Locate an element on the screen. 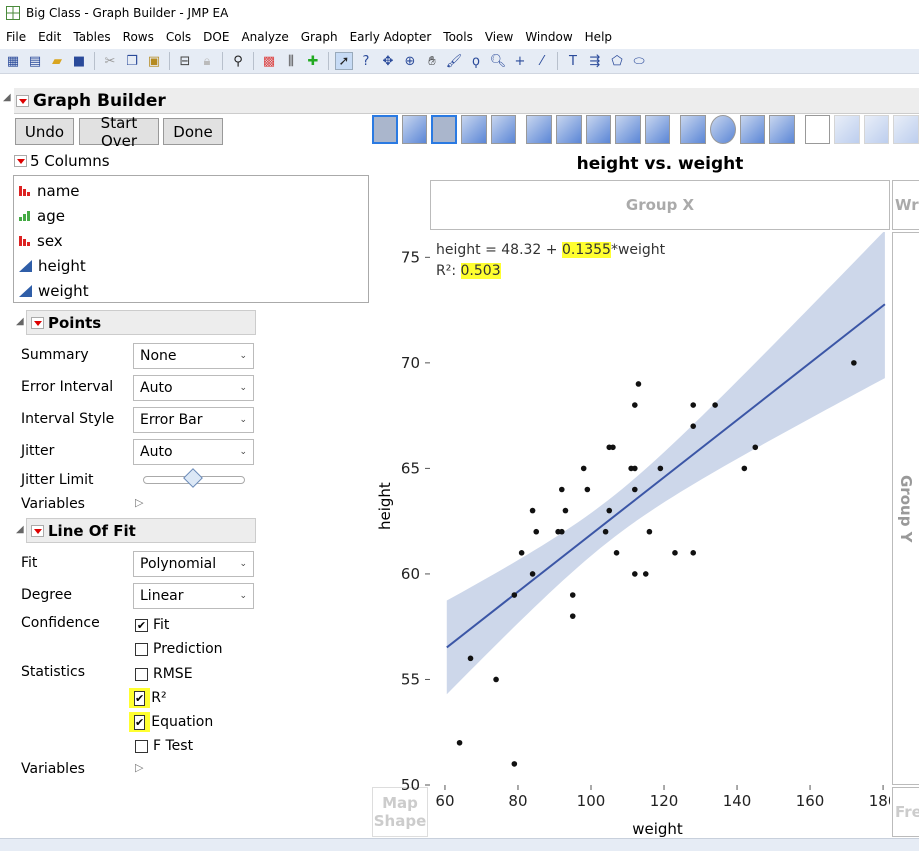  start-over-button: Start Over is located at coordinates (119, 132).